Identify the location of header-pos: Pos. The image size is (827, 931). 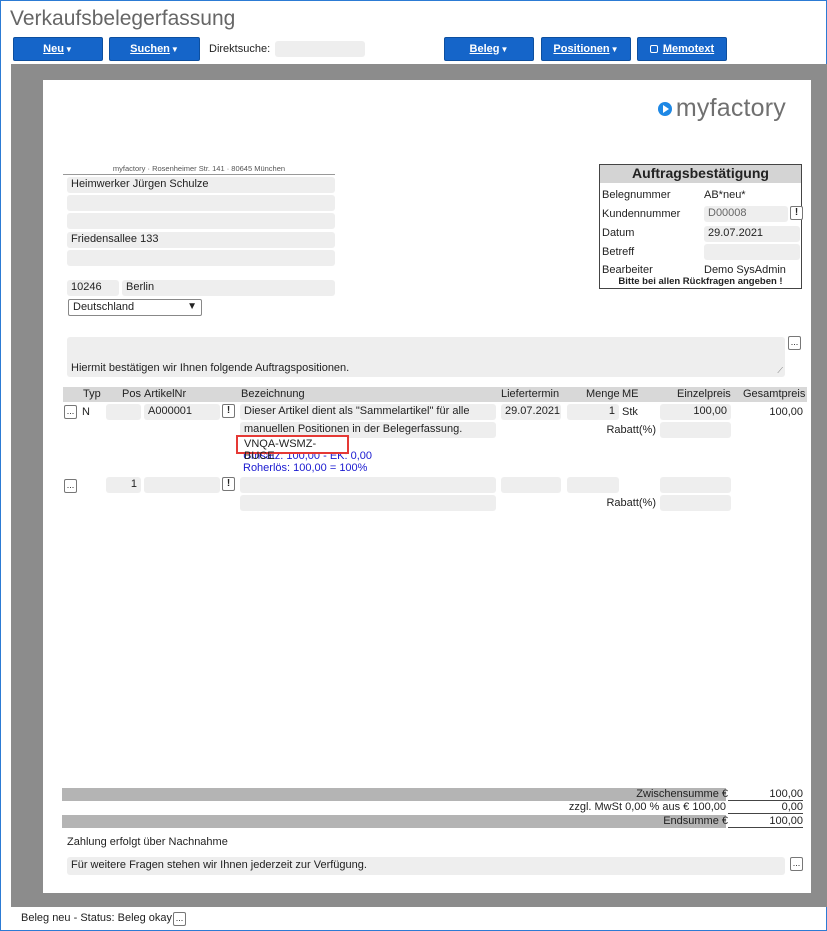
(131, 394).